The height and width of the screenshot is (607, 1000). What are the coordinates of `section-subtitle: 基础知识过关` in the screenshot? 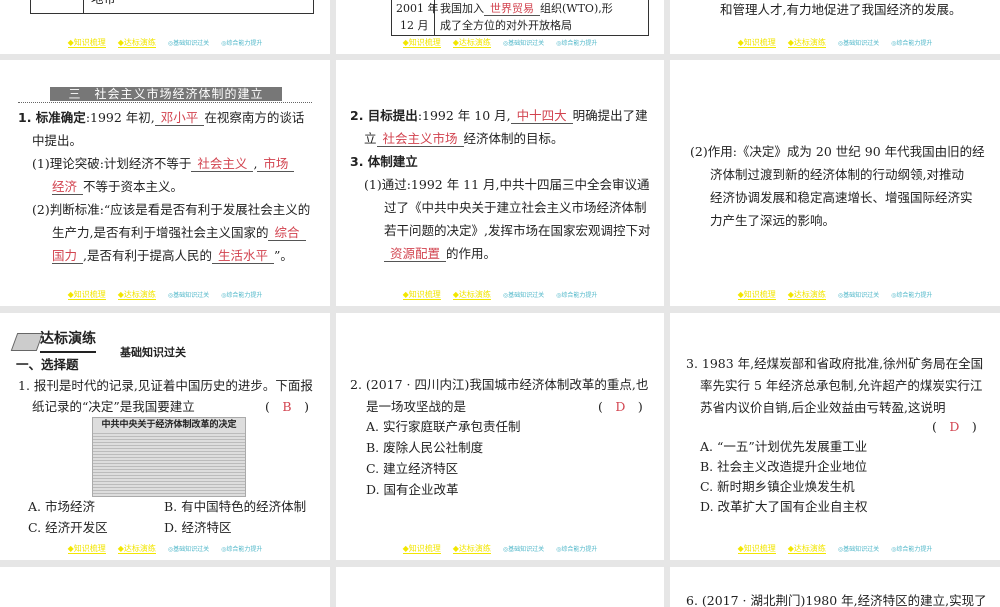 It's located at (153, 352).